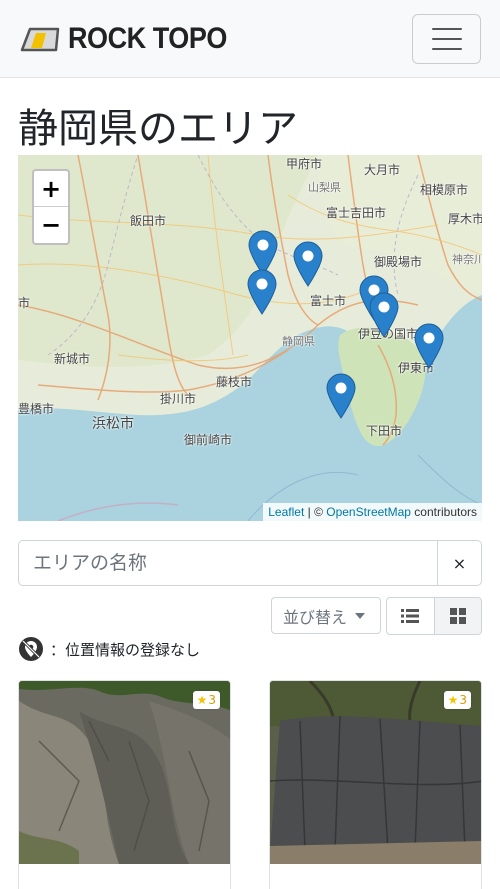 The height and width of the screenshot is (889, 500). I want to click on navbar: ROCK TOPO, so click(250, 39).